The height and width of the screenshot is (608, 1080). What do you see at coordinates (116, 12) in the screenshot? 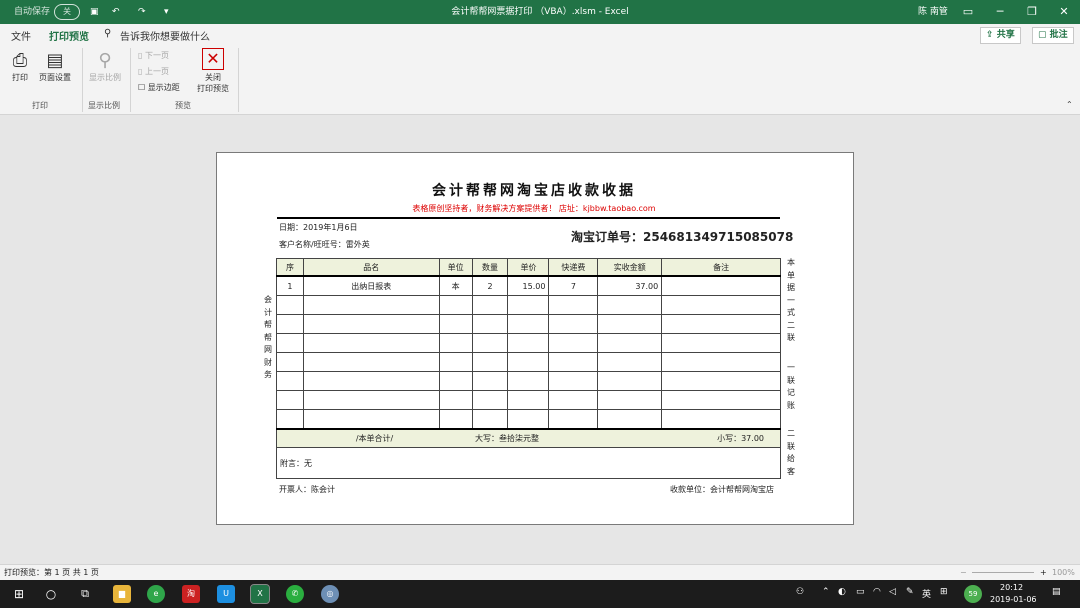
I see `undo-icon: ↶` at bounding box center [116, 12].